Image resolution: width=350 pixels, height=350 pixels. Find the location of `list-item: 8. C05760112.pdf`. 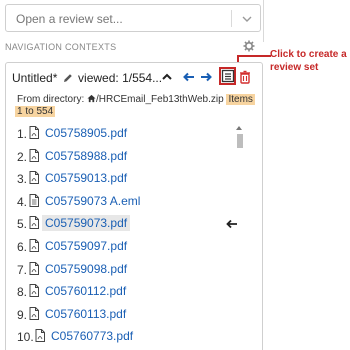

list-item: 8. C05760112.pdf is located at coordinates (123, 291).